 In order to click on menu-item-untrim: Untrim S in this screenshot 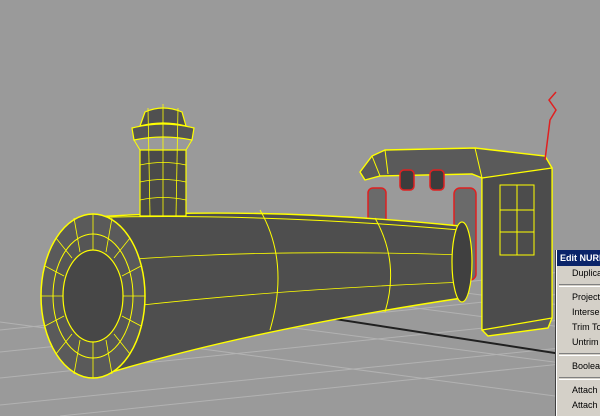, I will do `click(578, 342)`.